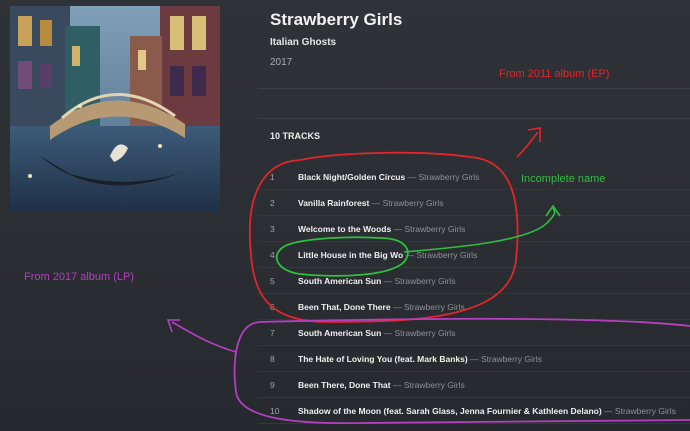 The width and height of the screenshot is (690, 431). Describe the element at coordinates (350, 255) in the screenshot. I see `track-title: Little House in the Big Wo` at that location.